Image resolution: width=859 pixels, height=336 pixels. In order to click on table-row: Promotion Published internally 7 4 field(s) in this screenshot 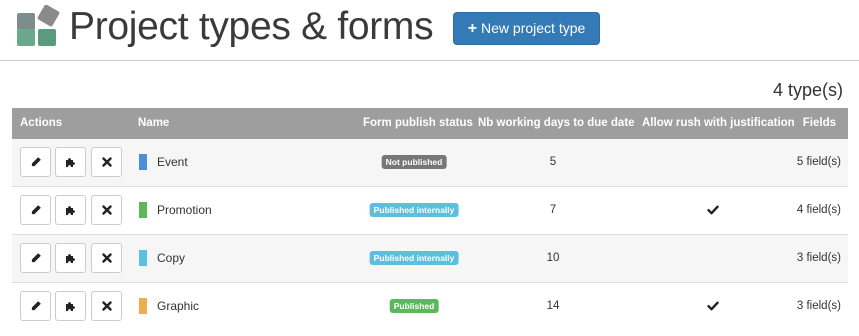, I will do `click(430, 211)`.